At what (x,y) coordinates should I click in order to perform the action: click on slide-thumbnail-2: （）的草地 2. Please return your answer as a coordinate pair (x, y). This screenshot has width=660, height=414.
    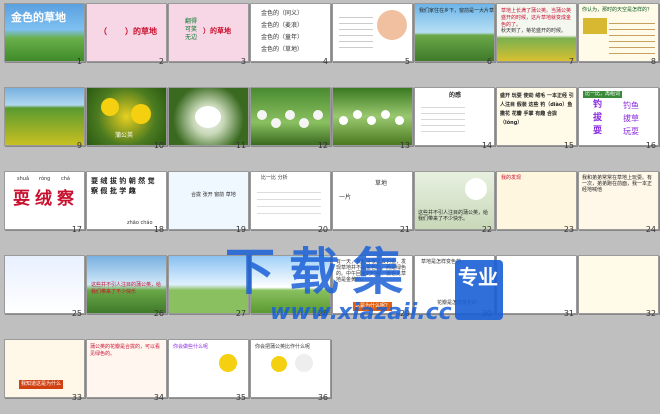
    Looking at the image, I should click on (124, 33).